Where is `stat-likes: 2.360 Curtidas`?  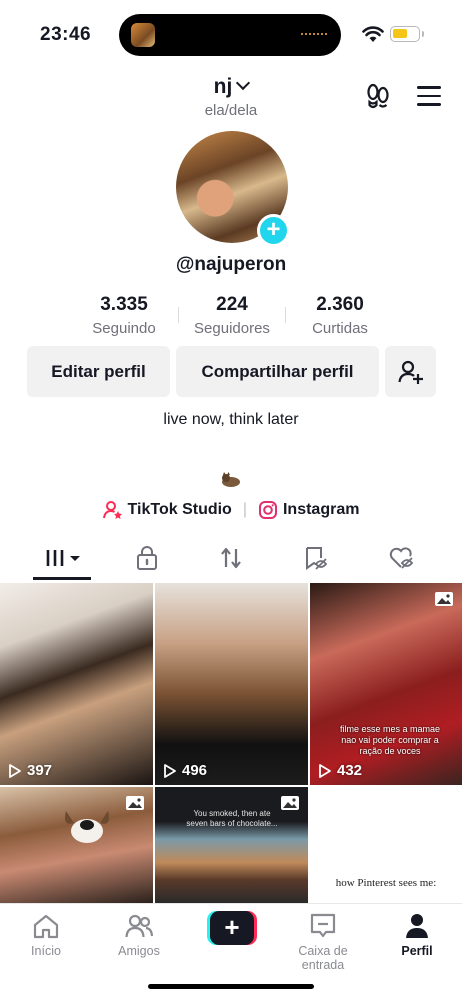
stat-likes: 2.360 Curtidas is located at coordinates (340, 315).